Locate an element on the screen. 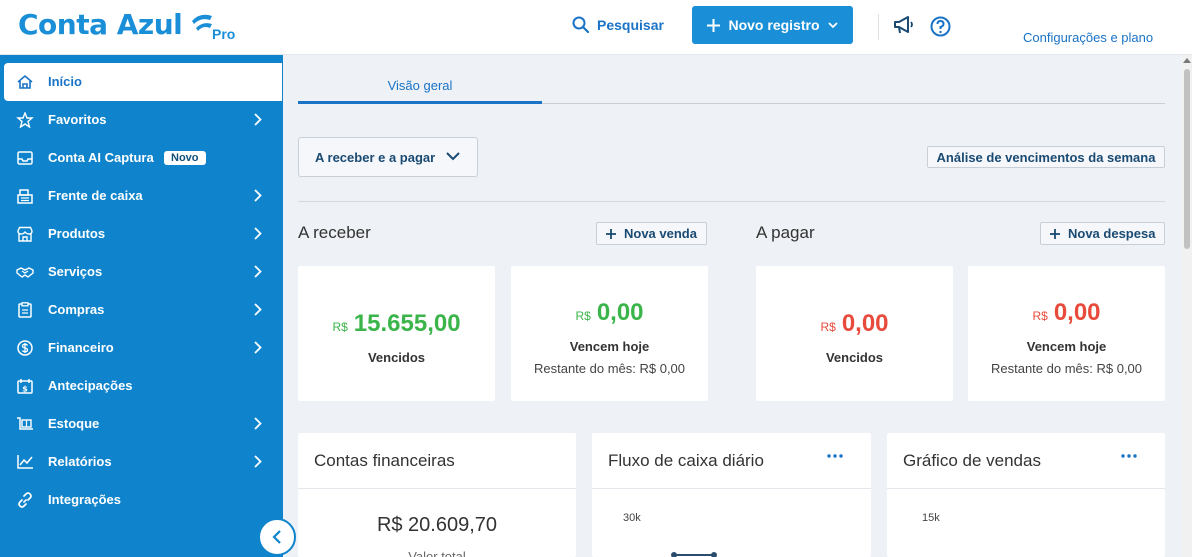  sidebar-item-inicio: Início is located at coordinates (143, 82).